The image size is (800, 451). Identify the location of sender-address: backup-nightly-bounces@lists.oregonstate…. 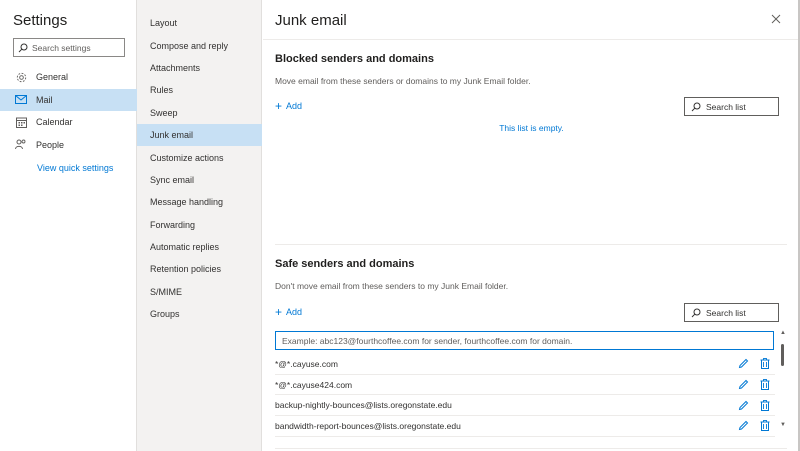
(363, 405).